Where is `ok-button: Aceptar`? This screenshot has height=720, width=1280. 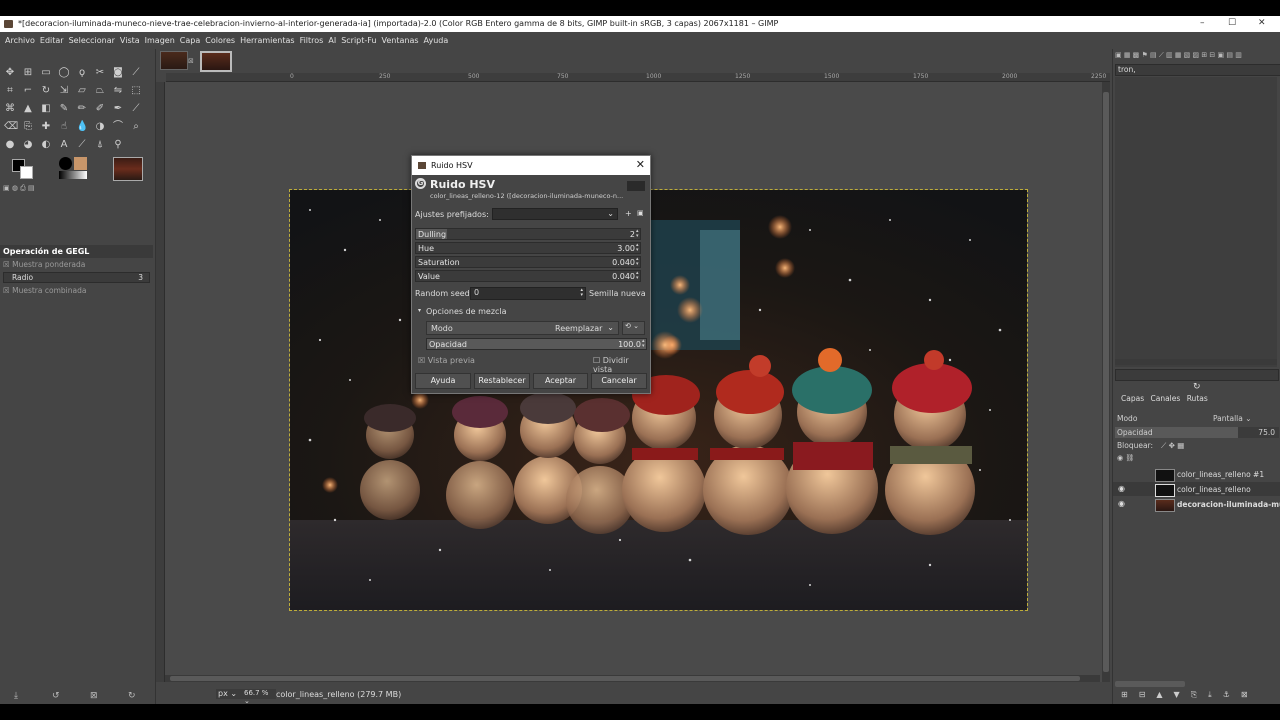
ok-button: Aceptar is located at coordinates (560, 381).